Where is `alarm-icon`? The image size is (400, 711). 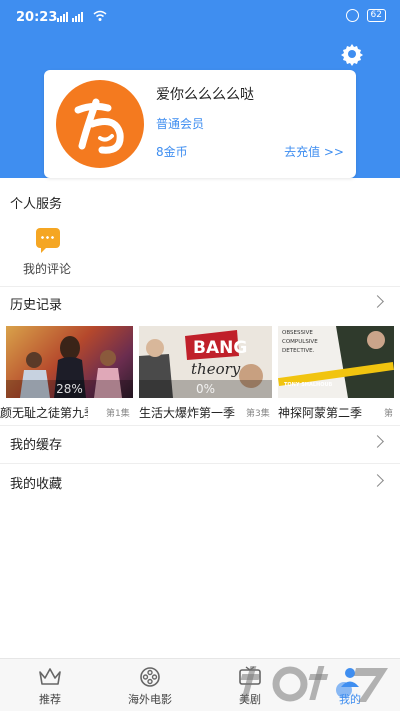 alarm-icon is located at coordinates (352, 15).